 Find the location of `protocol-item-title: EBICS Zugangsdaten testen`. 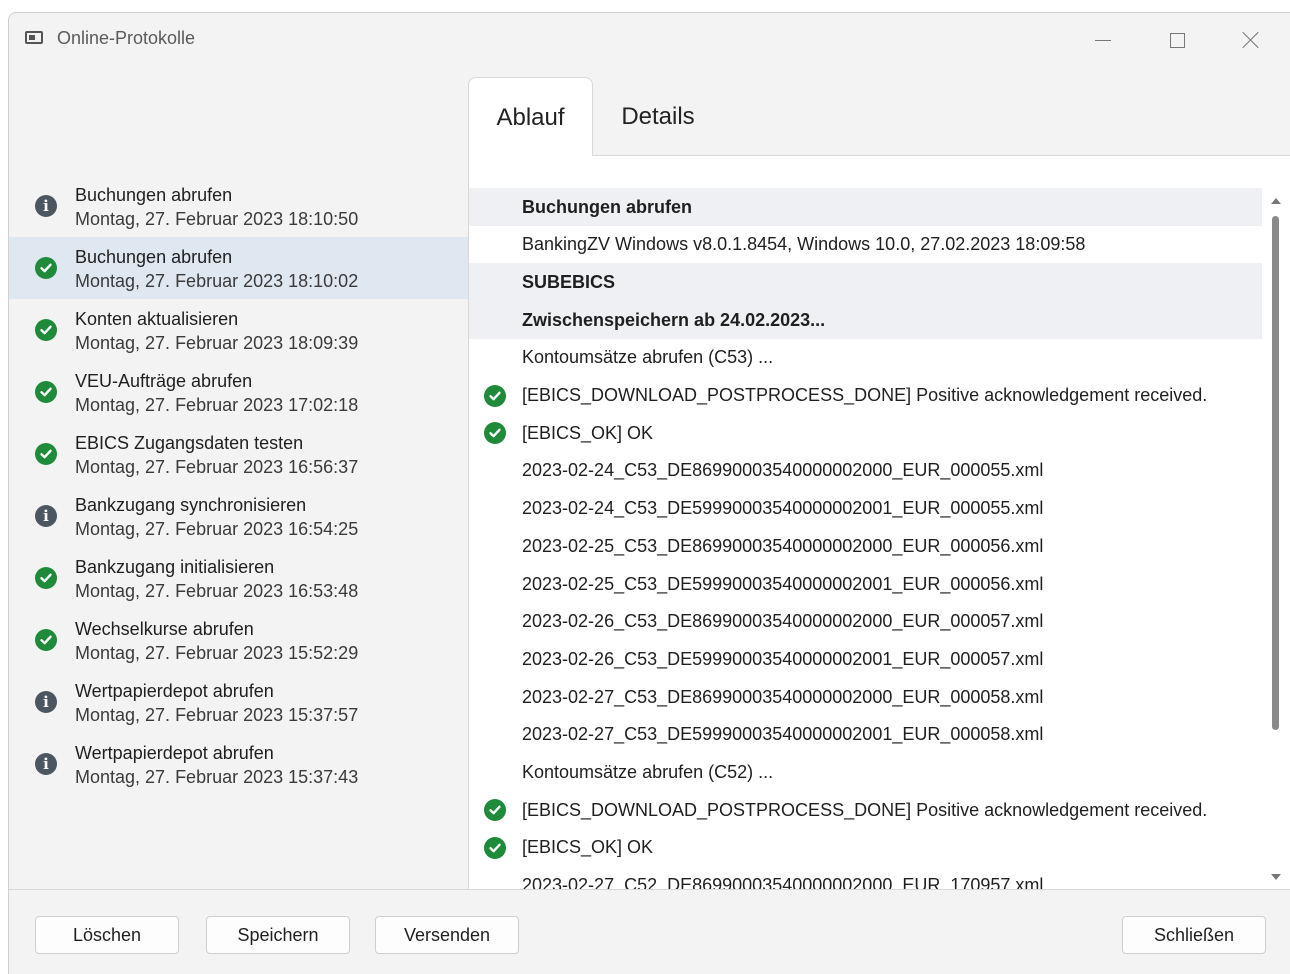

protocol-item-title: EBICS Zugangsdaten testen is located at coordinates (189, 443).